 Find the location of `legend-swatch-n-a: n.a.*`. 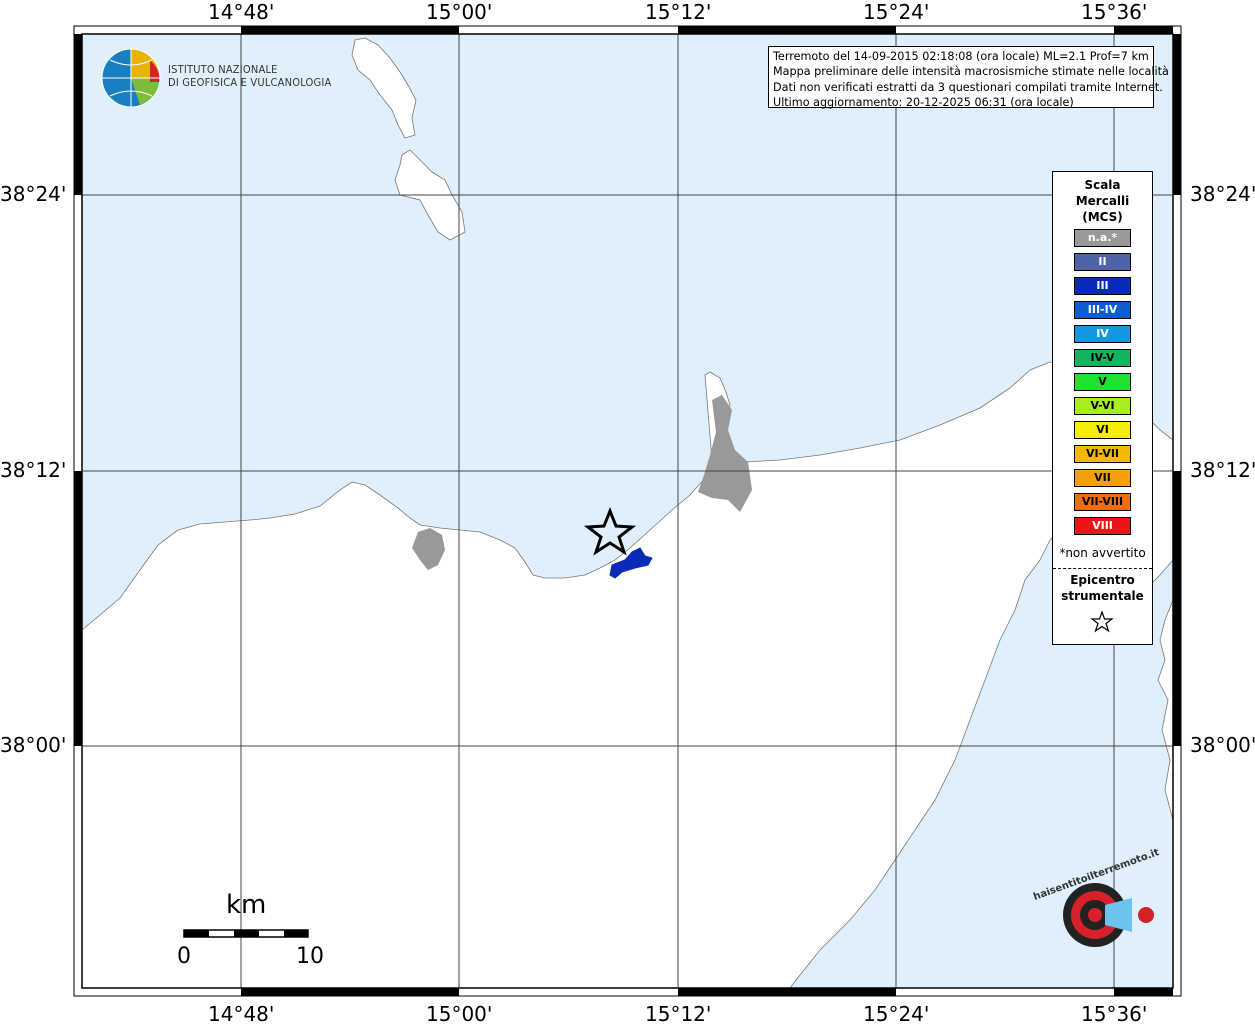

legend-swatch-n-a: n.a.* is located at coordinates (1102, 238).